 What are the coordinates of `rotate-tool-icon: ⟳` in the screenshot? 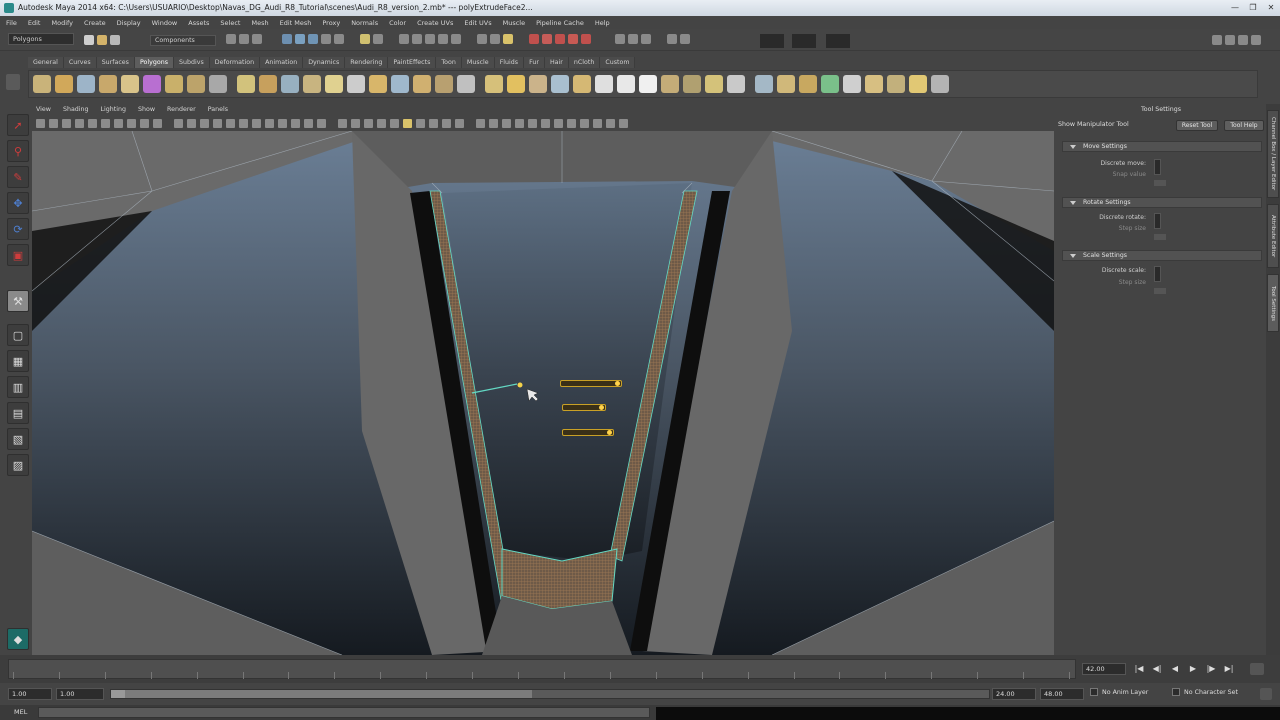 It's located at (18, 229).